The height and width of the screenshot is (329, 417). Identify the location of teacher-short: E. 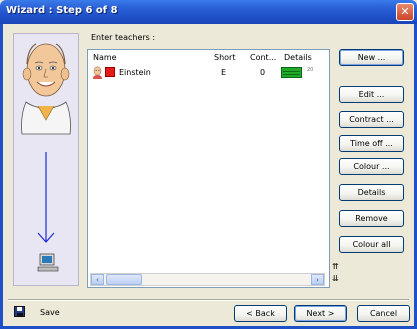
(224, 72).